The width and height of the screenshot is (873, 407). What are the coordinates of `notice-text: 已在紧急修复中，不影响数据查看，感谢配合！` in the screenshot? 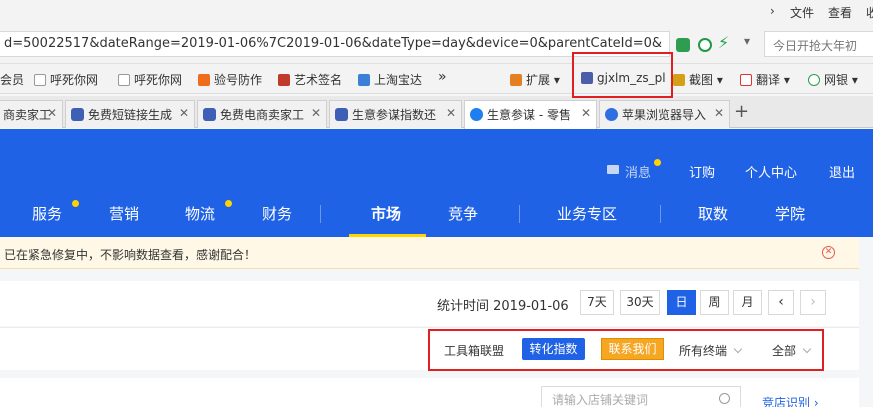 It's located at (130, 255).